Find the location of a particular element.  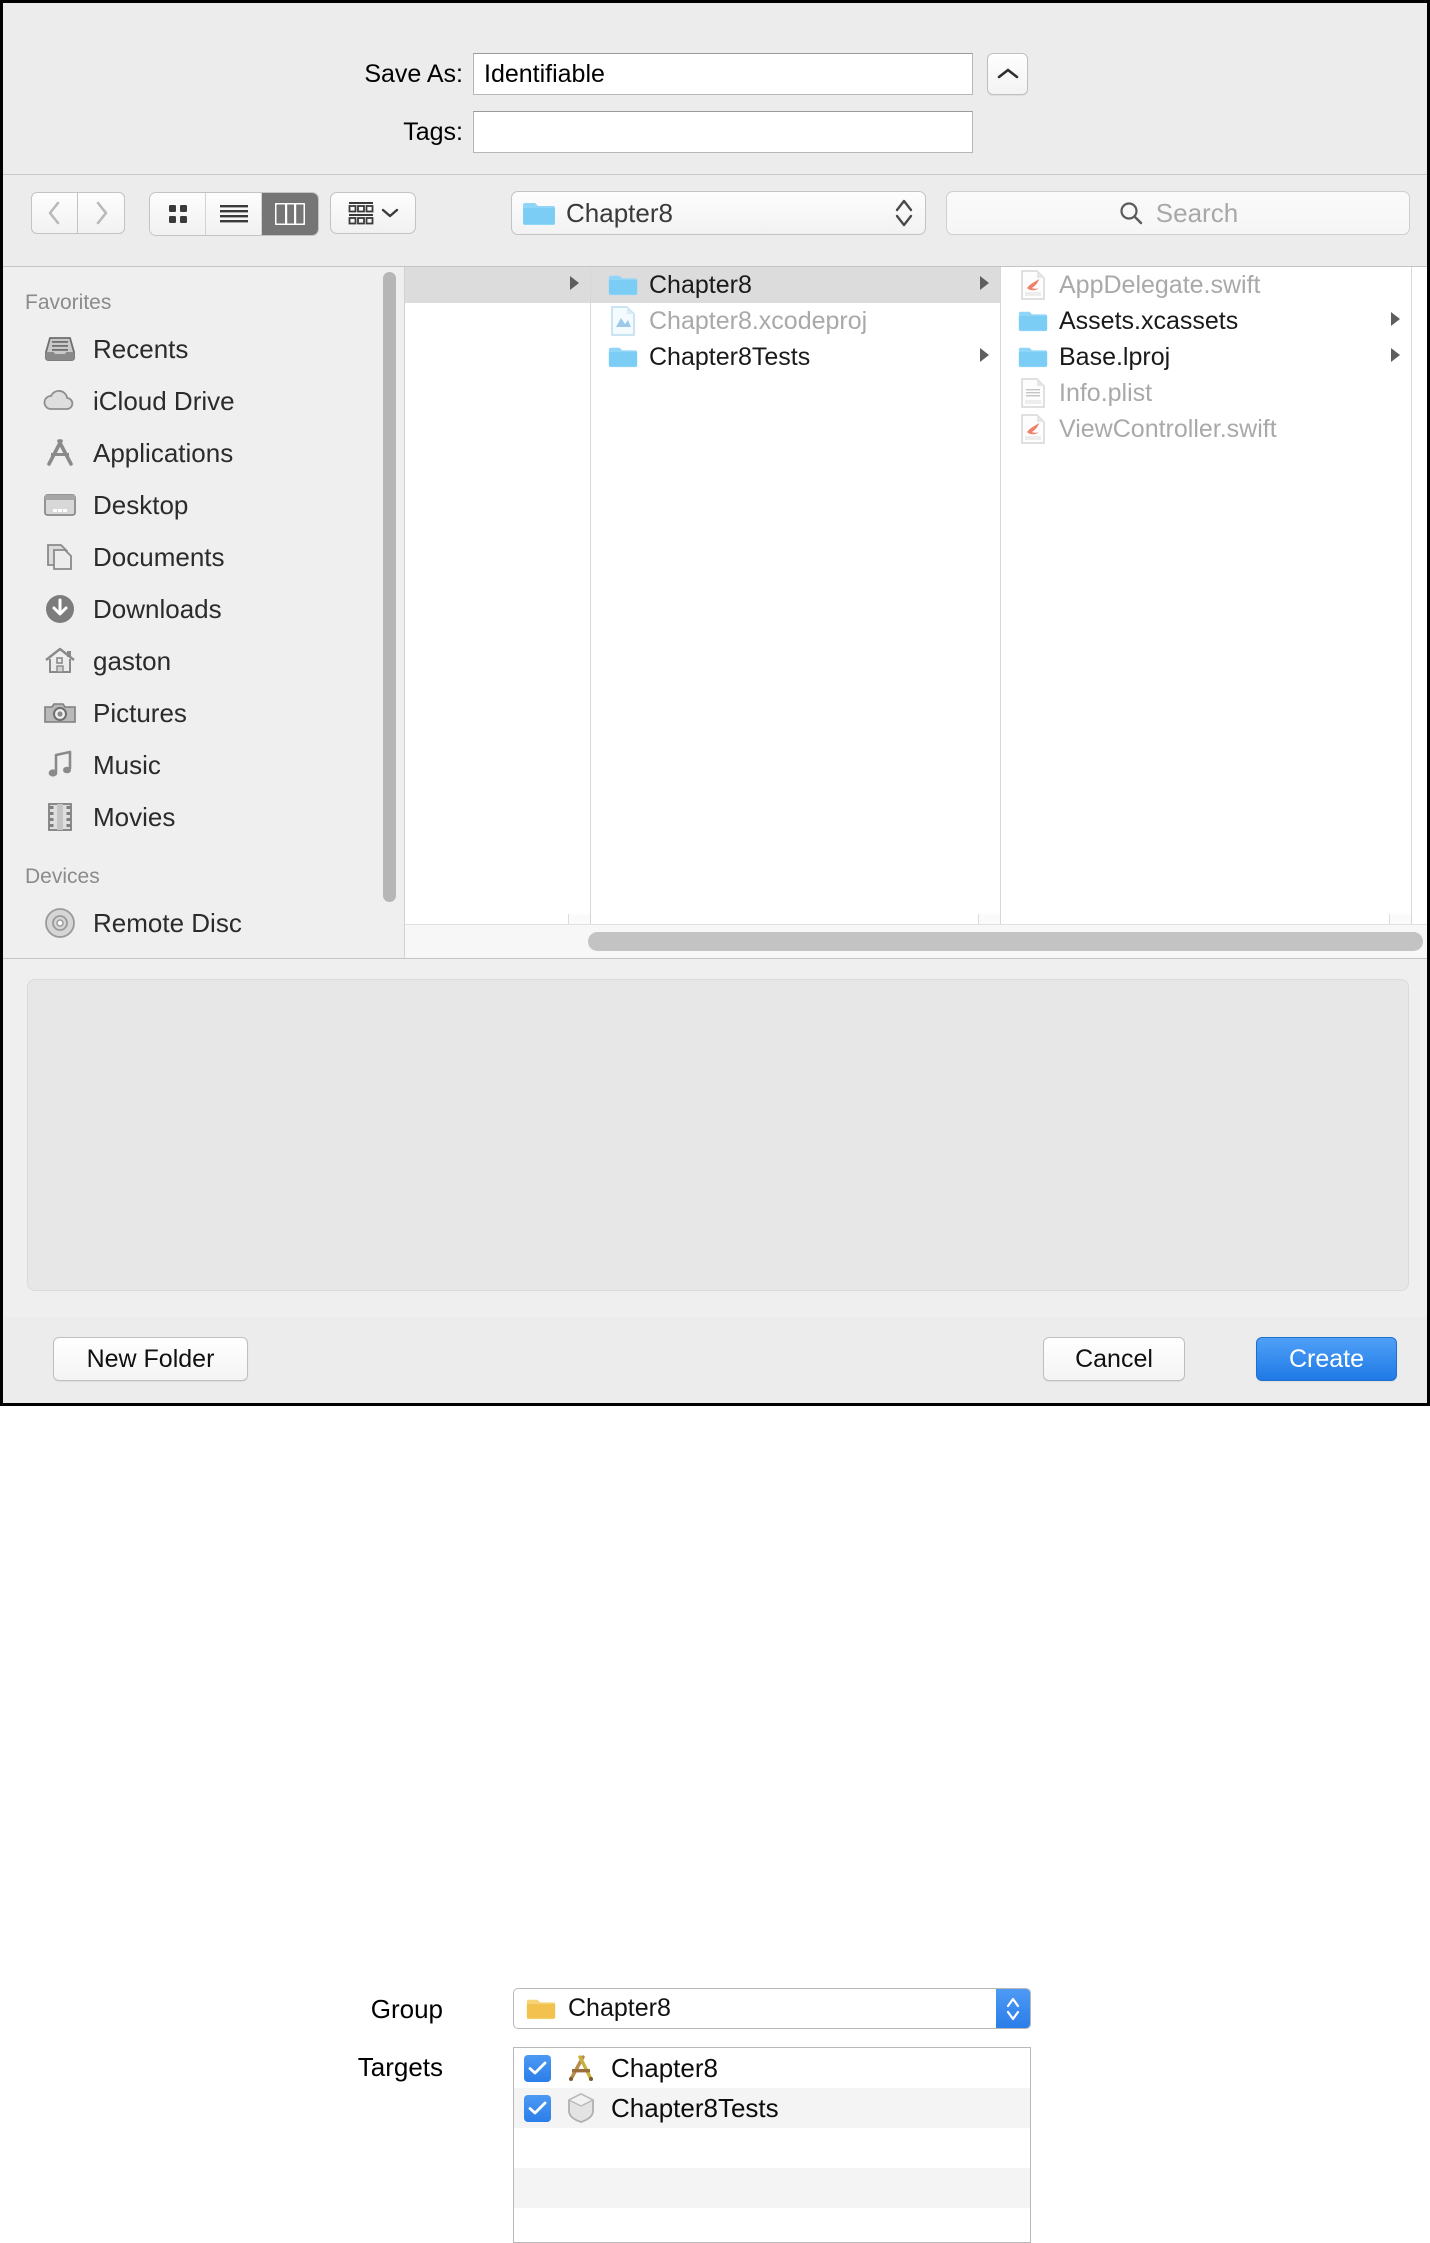

sidebar-item-icloud-drive: iCloud Drive is located at coordinates (203, 401).